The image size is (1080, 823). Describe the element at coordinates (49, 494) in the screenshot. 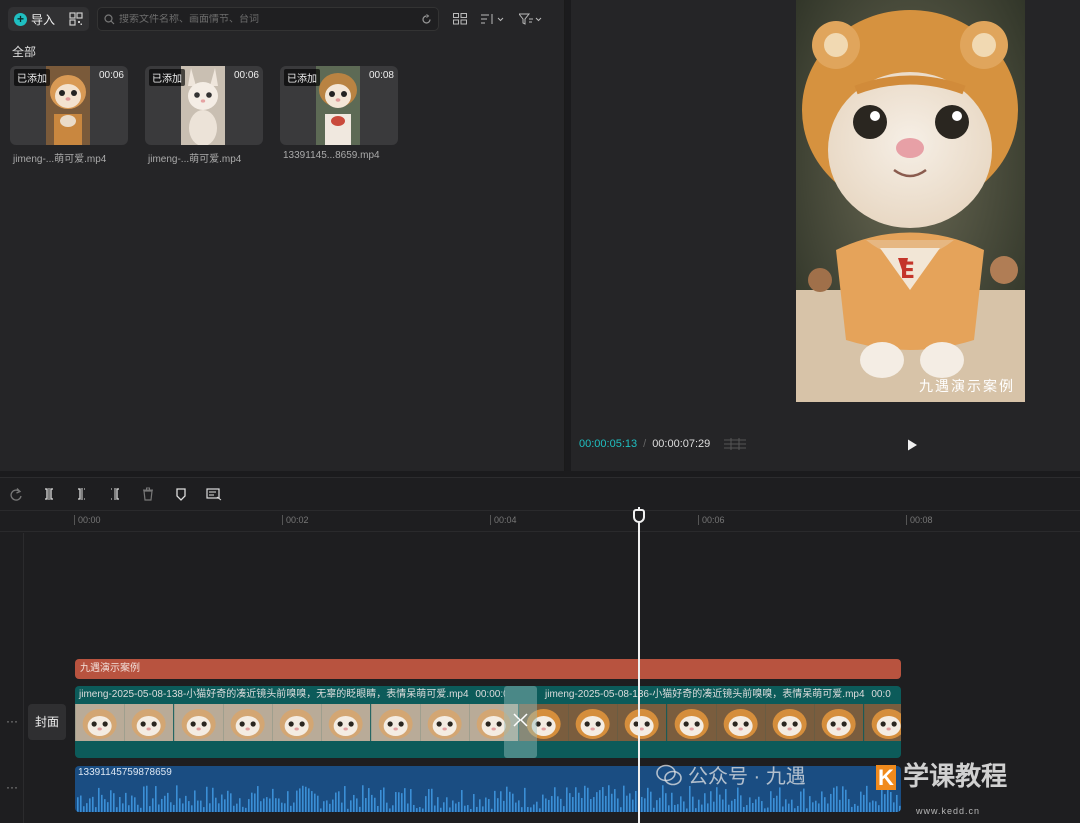

I see `split-icon` at that location.